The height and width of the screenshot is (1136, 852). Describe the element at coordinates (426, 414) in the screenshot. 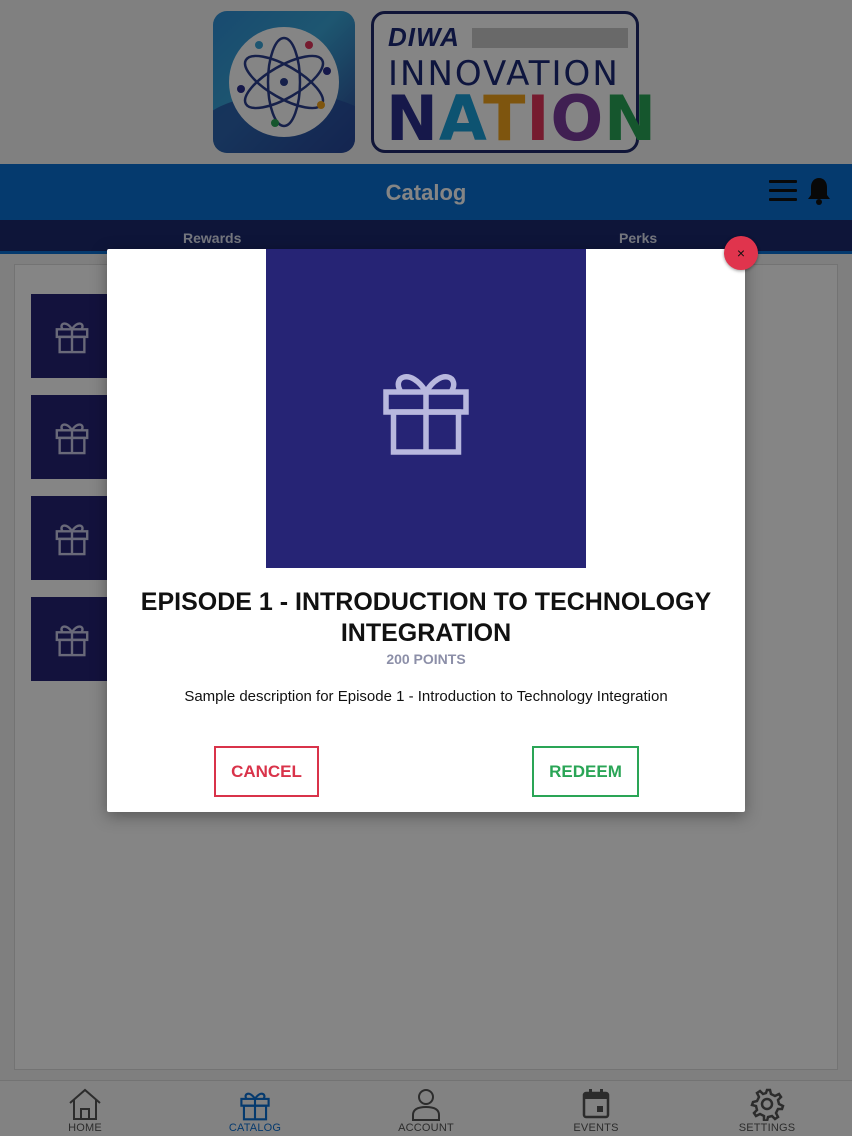

I see `gift-icon` at that location.